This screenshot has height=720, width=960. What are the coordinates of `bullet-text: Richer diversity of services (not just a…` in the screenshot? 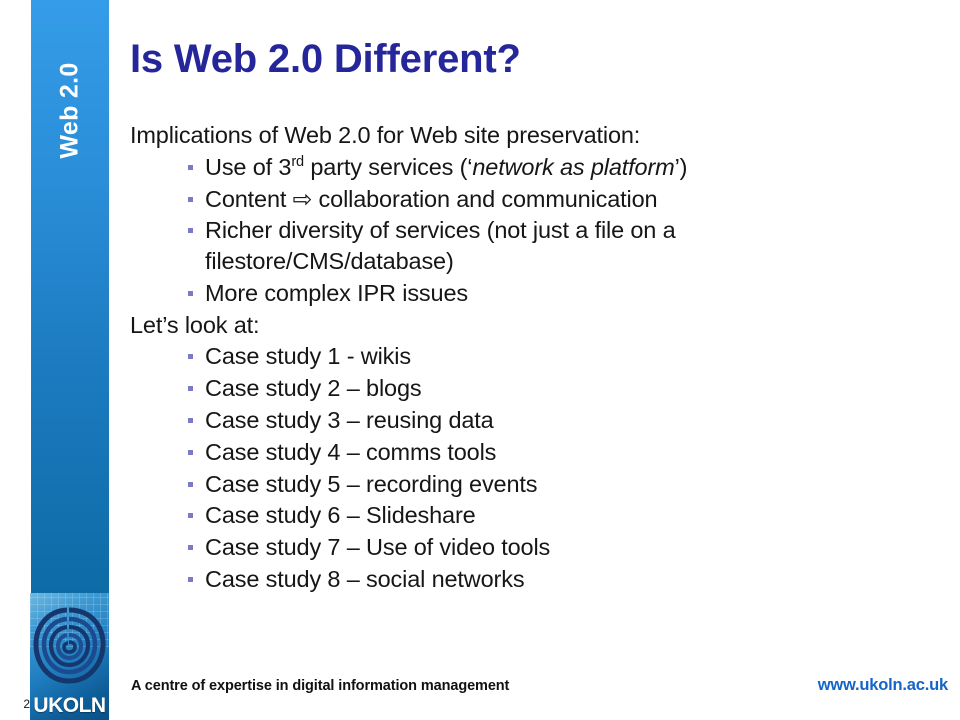 It's located at (440, 246).